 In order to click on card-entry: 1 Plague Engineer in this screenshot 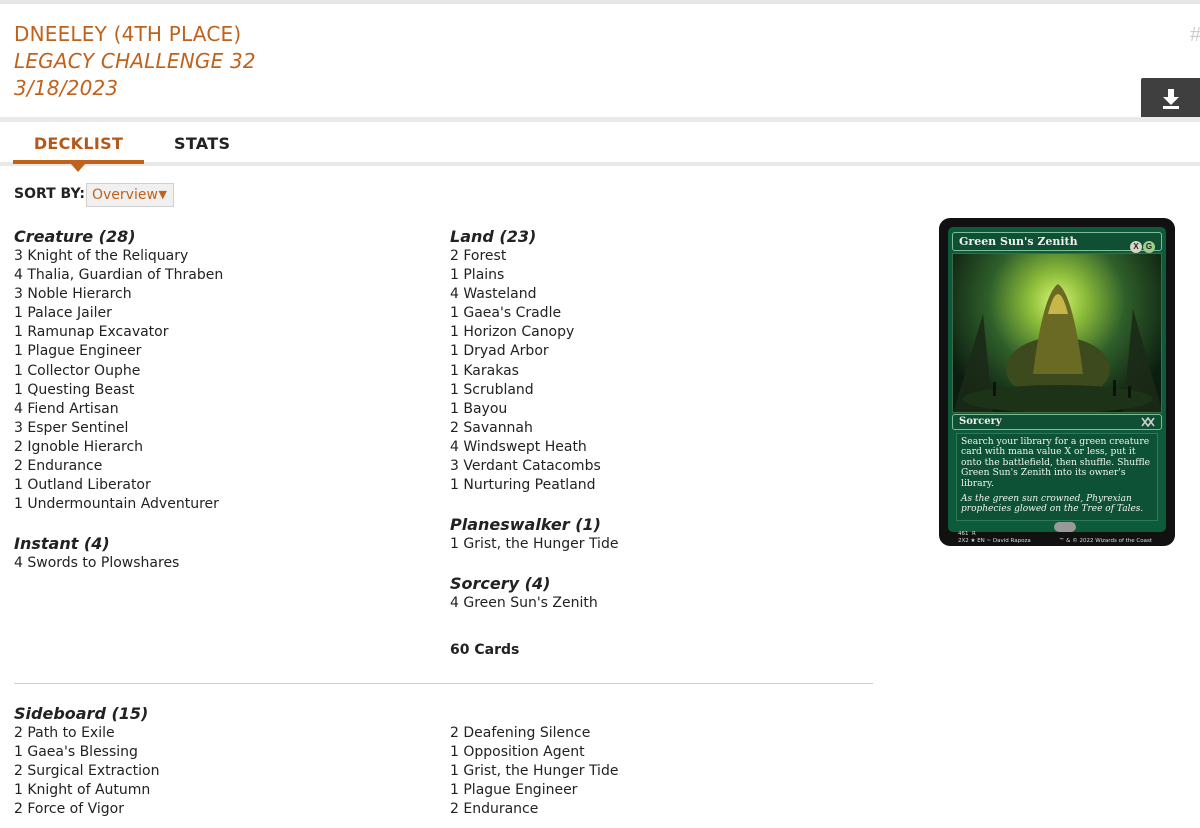, I will do `click(78, 351)`.